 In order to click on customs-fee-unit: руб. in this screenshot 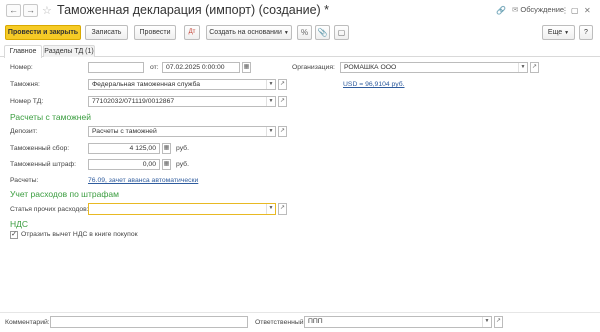, I will do `click(182, 148)`.